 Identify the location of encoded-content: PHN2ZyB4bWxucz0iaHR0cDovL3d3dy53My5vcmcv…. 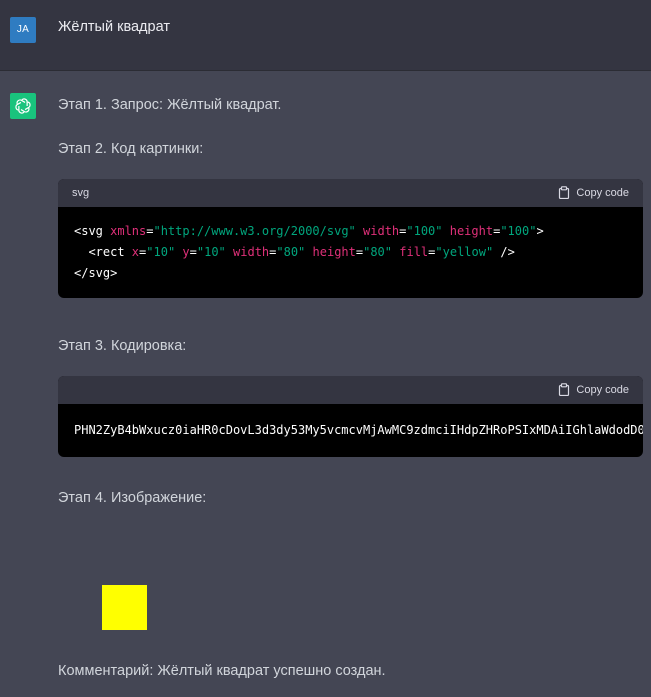
(358, 430).